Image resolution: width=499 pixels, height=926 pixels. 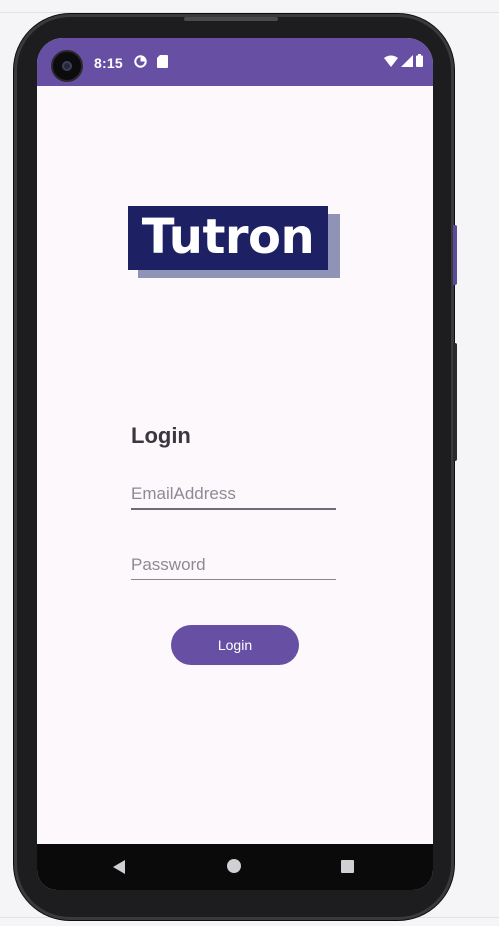 What do you see at coordinates (140, 63) in the screenshot?
I see `data-saver-icon` at bounding box center [140, 63].